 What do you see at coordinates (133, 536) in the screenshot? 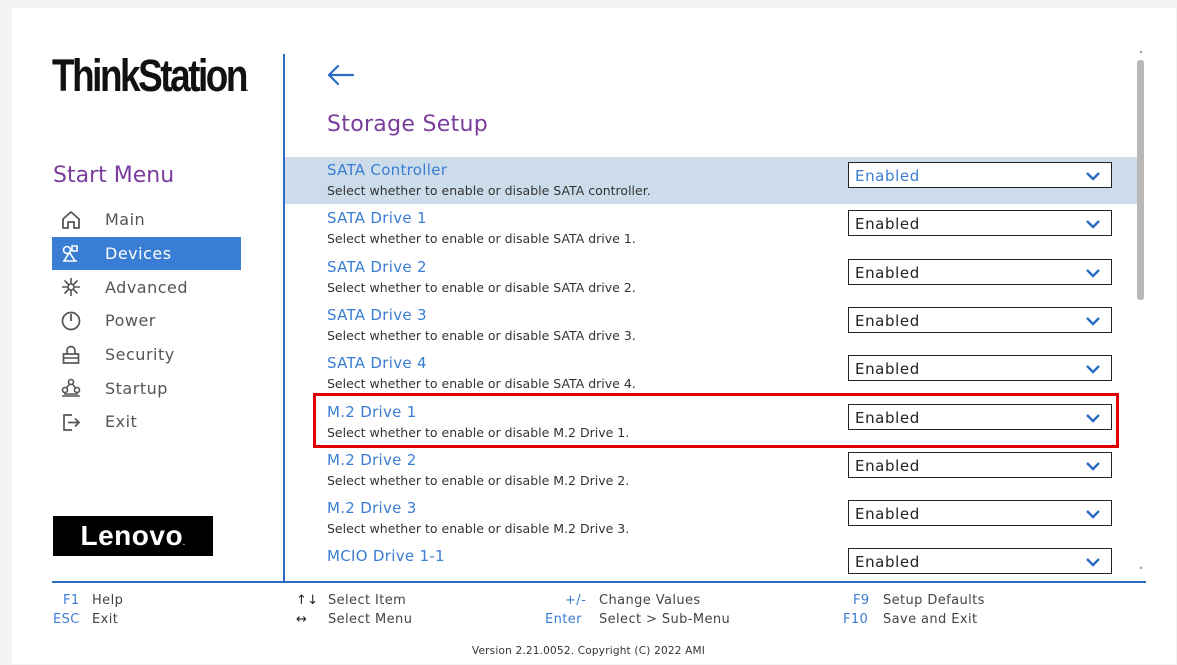
I see `lenovo-logo: Lenovo.` at bounding box center [133, 536].